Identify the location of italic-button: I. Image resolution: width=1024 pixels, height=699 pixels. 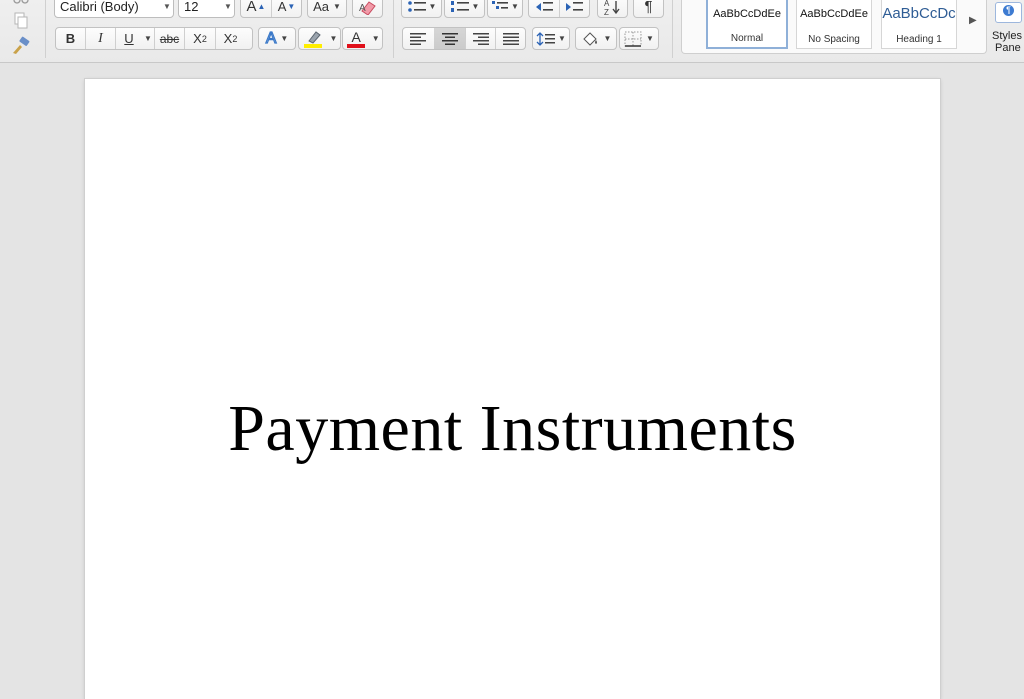
(100, 38).